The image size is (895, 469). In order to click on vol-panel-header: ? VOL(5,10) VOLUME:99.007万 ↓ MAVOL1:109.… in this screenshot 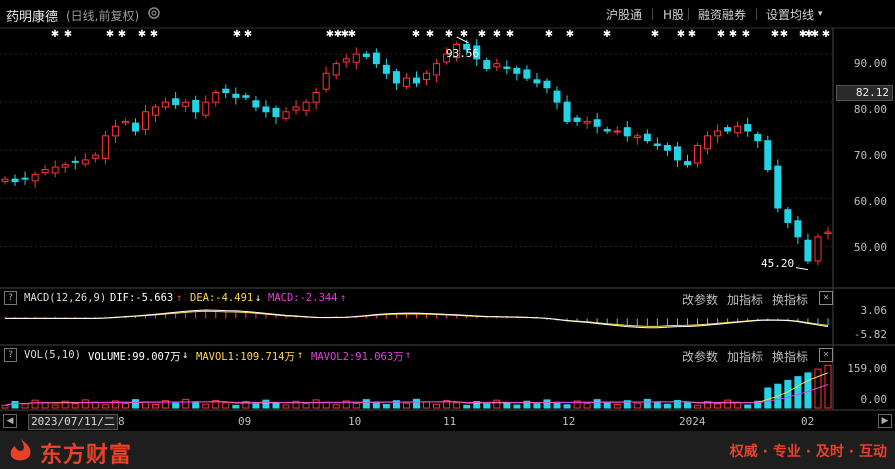, I will do `click(447, 356)`.